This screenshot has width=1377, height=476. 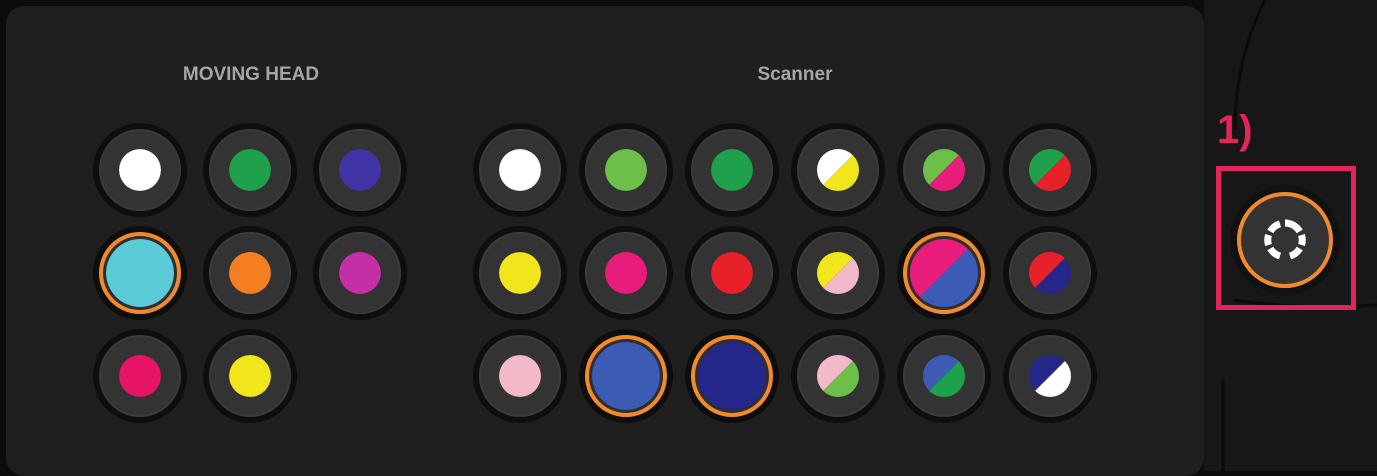 I want to click on moving-head-swatch-pink, so click(x=140, y=376).